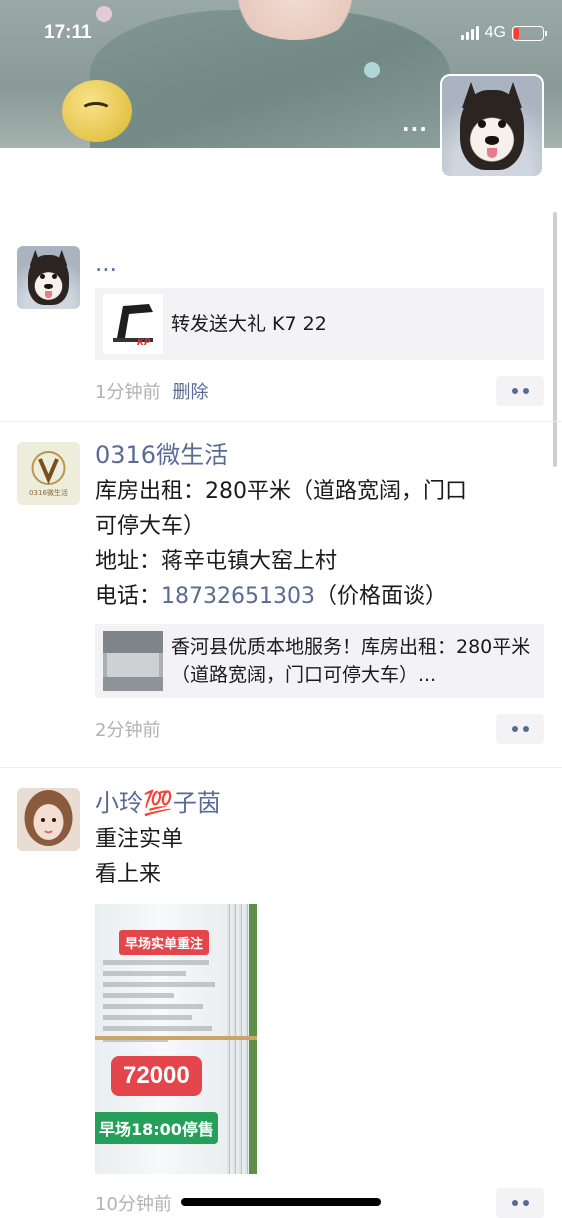  What do you see at coordinates (128, 730) in the screenshot?
I see `post-time: 2分钟前` at bounding box center [128, 730].